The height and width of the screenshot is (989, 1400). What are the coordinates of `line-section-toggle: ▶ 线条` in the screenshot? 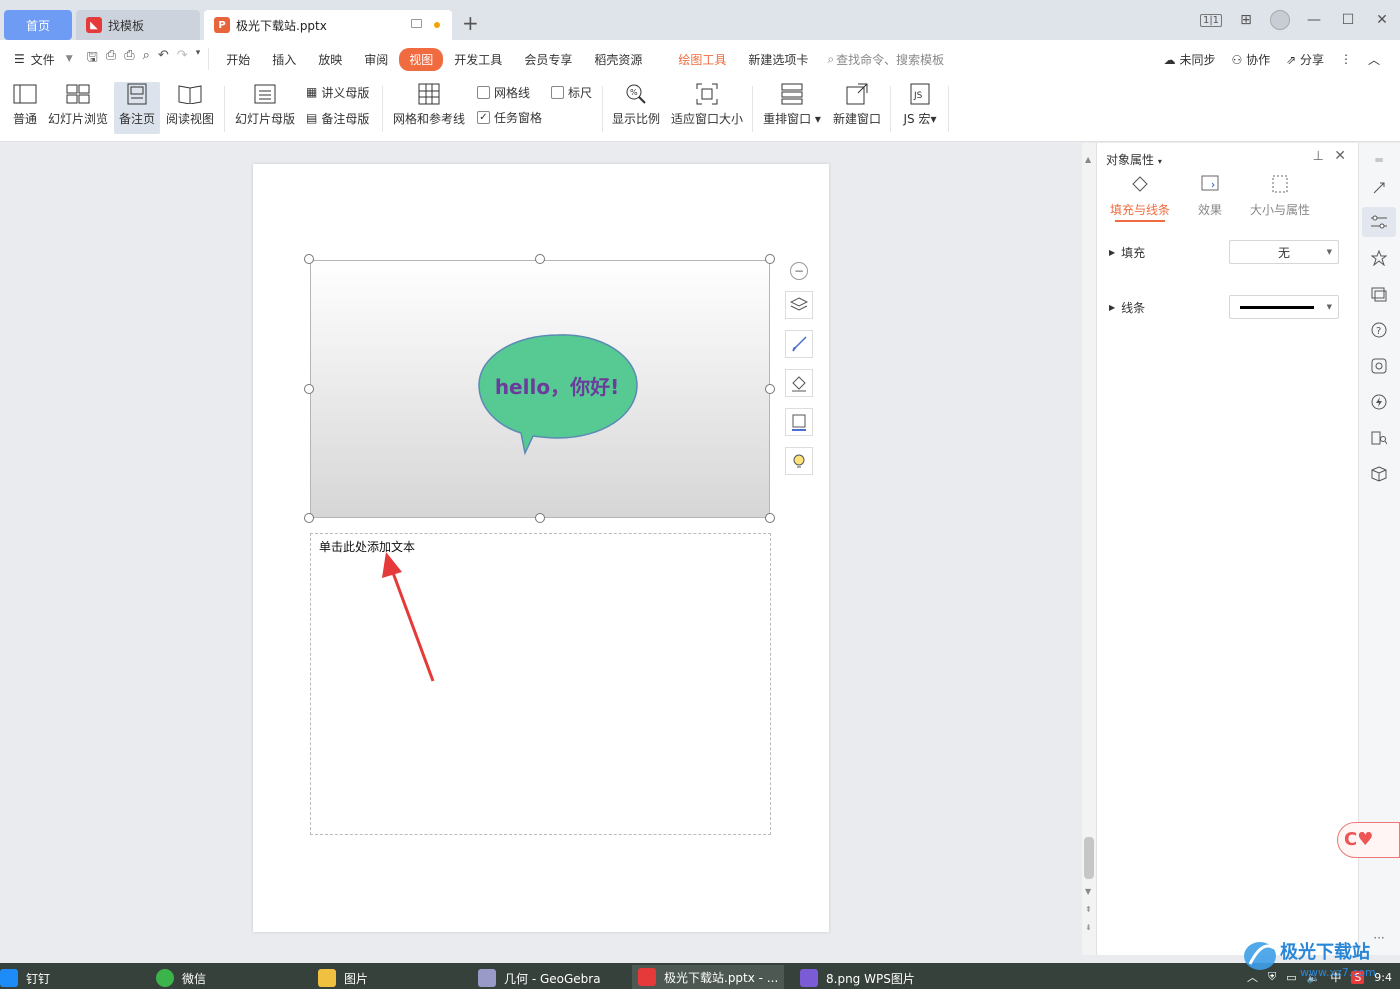 It's located at (1127, 307).